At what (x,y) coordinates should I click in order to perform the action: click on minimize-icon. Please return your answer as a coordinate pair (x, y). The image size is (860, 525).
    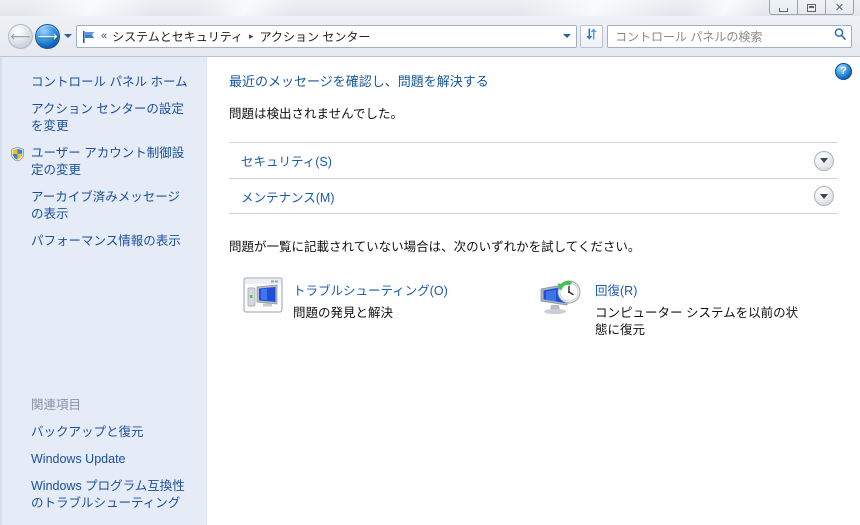
    Looking at the image, I should click on (783, 10).